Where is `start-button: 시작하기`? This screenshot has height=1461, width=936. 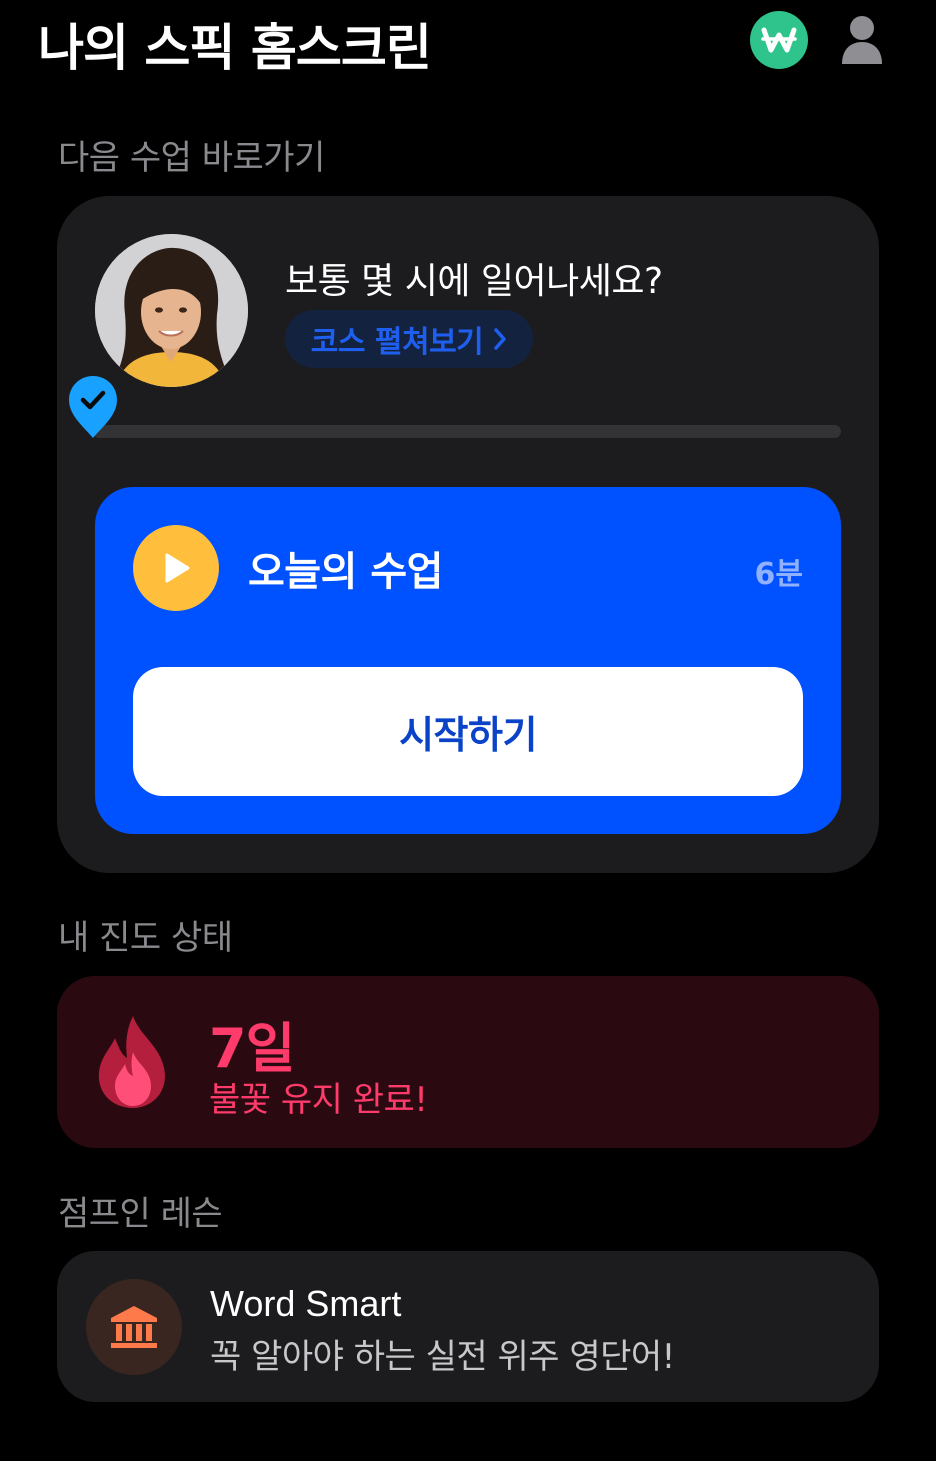
start-button: 시작하기 is located at coordinates (468, 731).